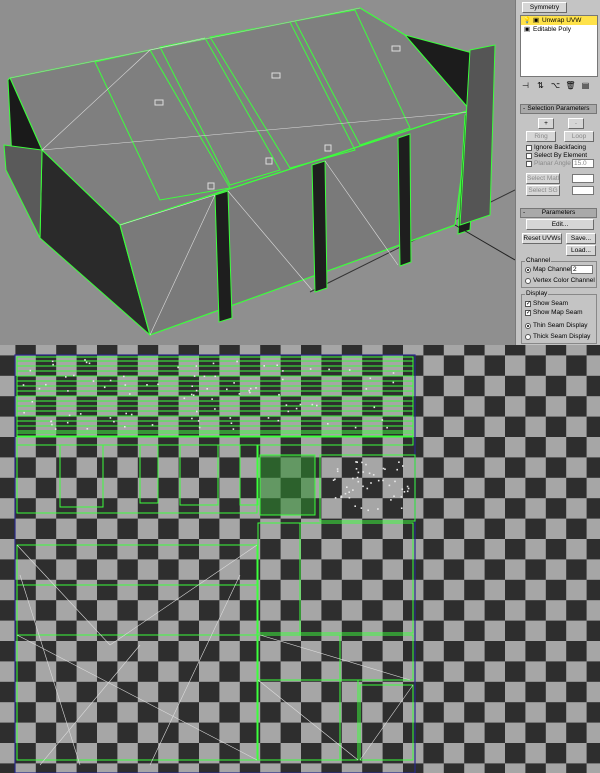 The height and width of the screenshot is (773, 600). Describe the element at coordinates (543, 190) in the screenshot. I see `select-sg-button: Select SG` at that location.